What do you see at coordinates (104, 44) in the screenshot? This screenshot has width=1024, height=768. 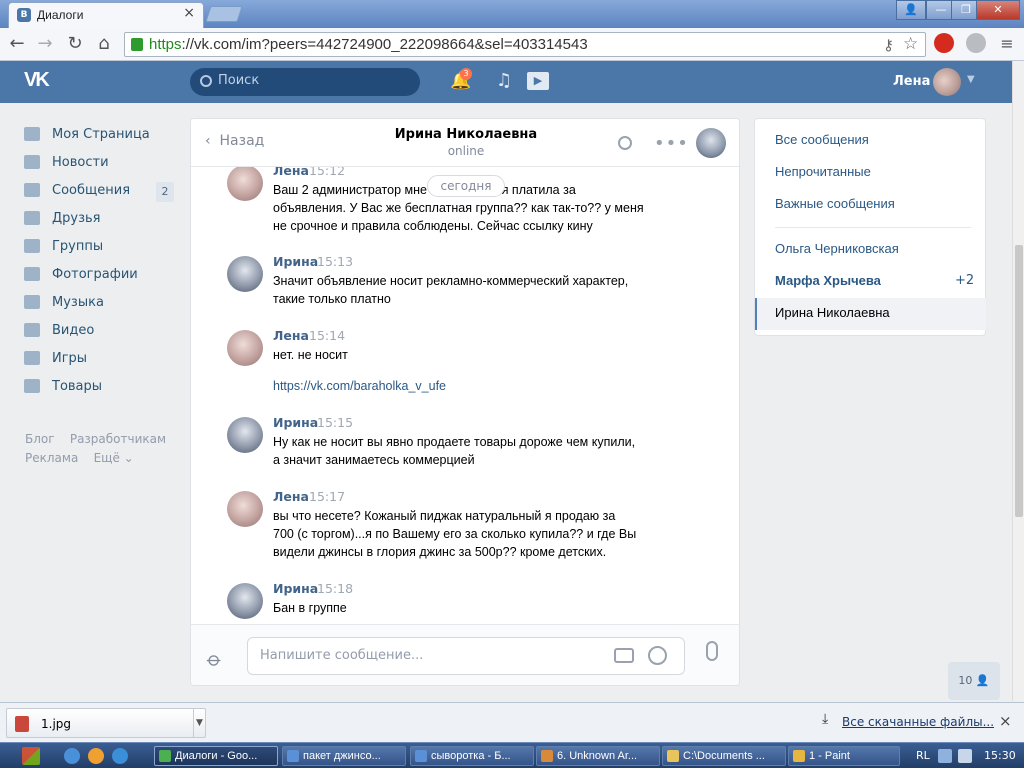 I see `home-icon: ⌂` at bounding box center [104, 44].